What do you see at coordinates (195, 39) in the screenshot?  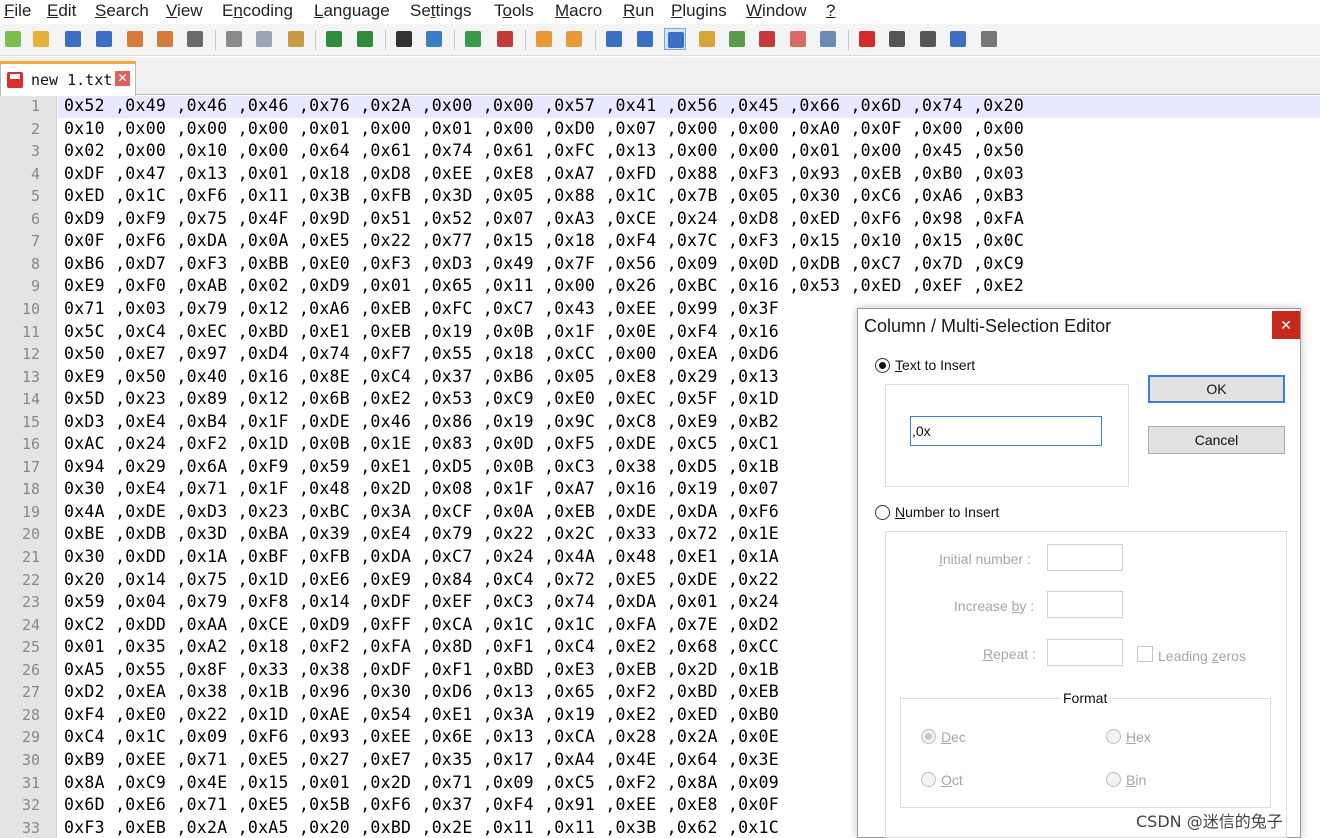 I see `print-button` at bounding box center [195, 39].